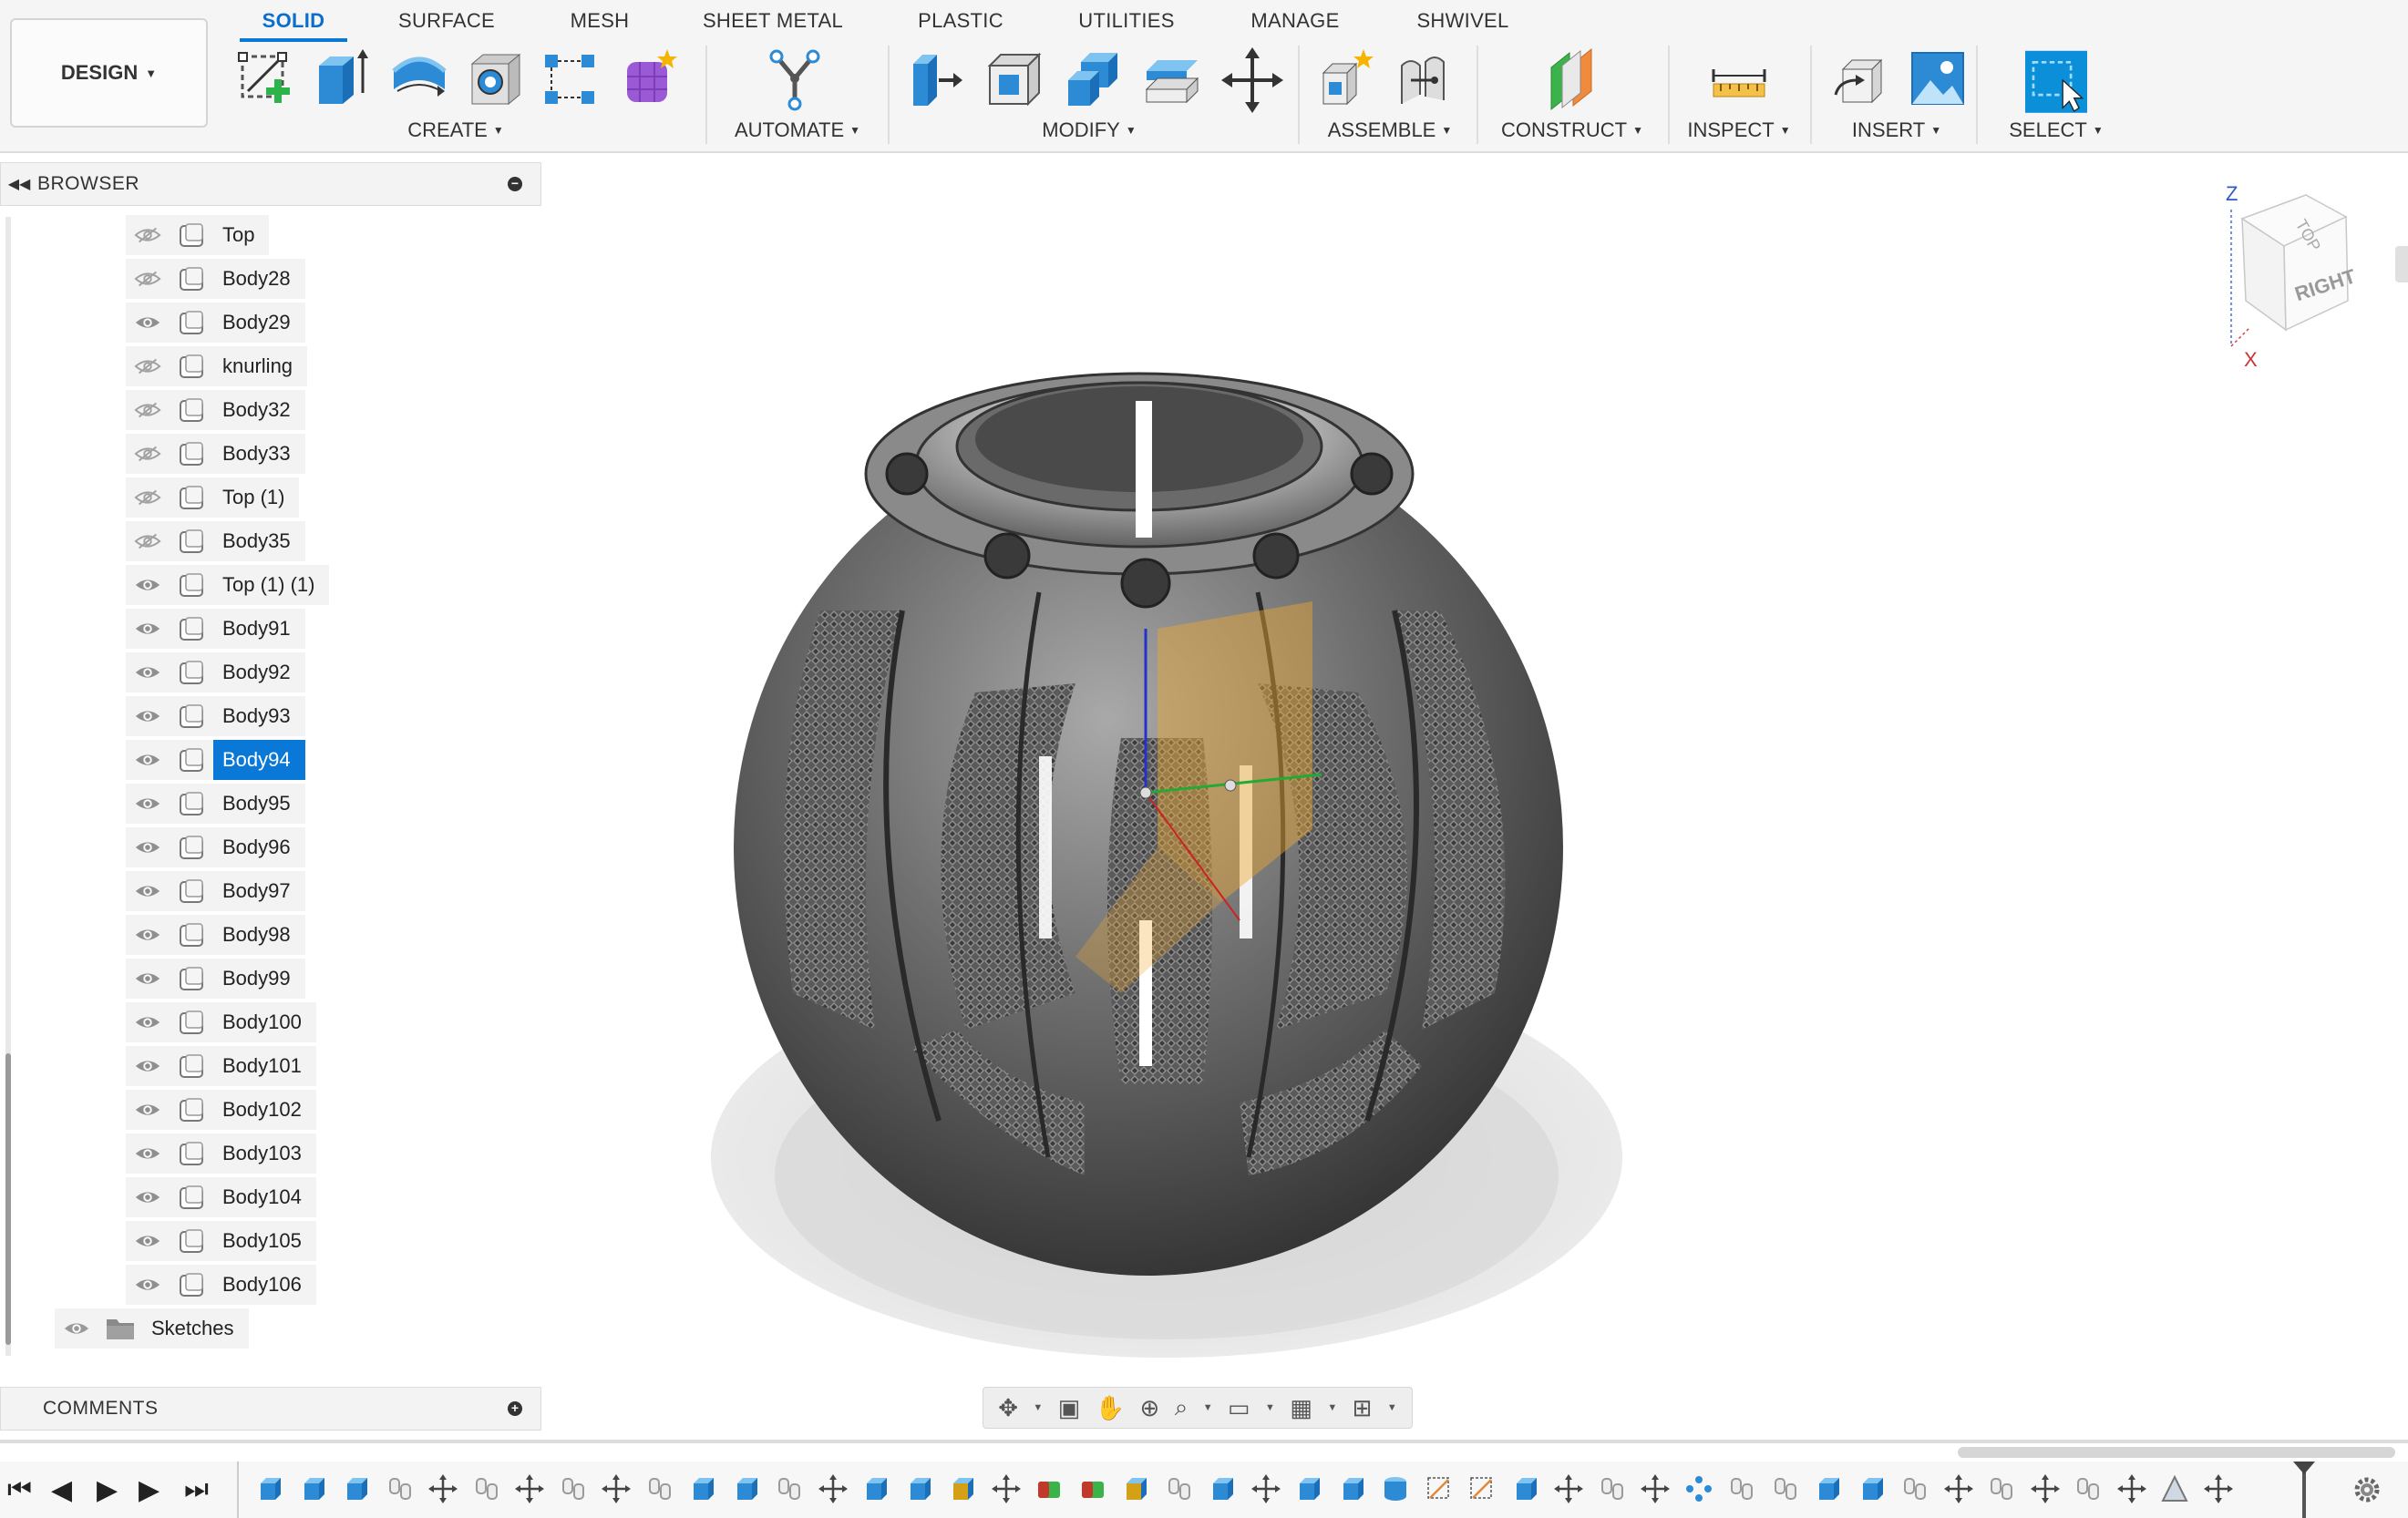  What do you see at coordinates (150, 1490) in the screenshot?
I see `step-forward-icon: ▶` at bounding box center [150, 1490].